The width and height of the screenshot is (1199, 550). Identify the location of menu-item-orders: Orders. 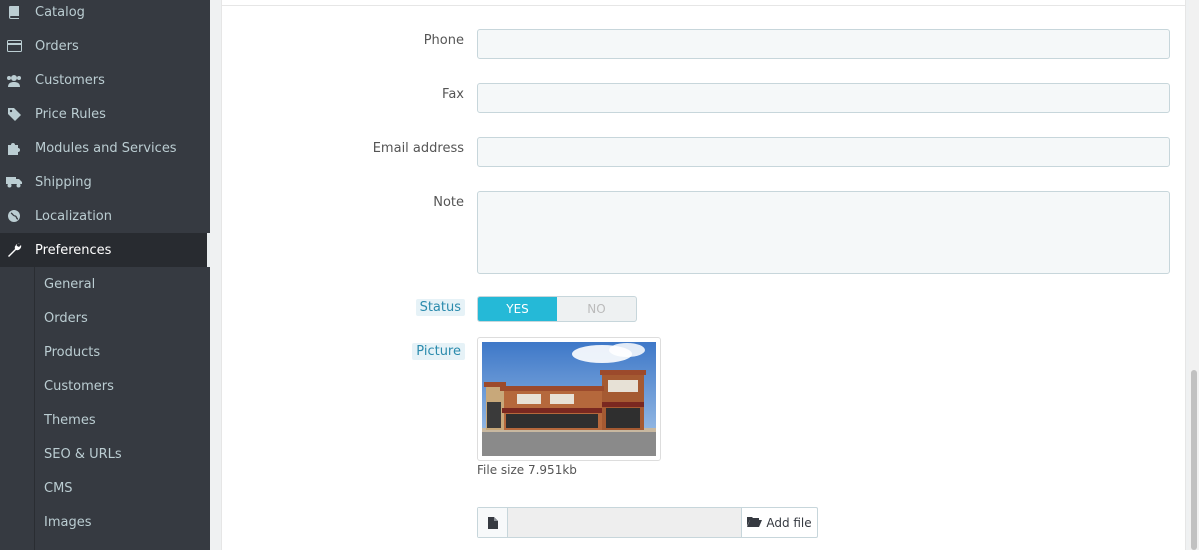
(105, 46).